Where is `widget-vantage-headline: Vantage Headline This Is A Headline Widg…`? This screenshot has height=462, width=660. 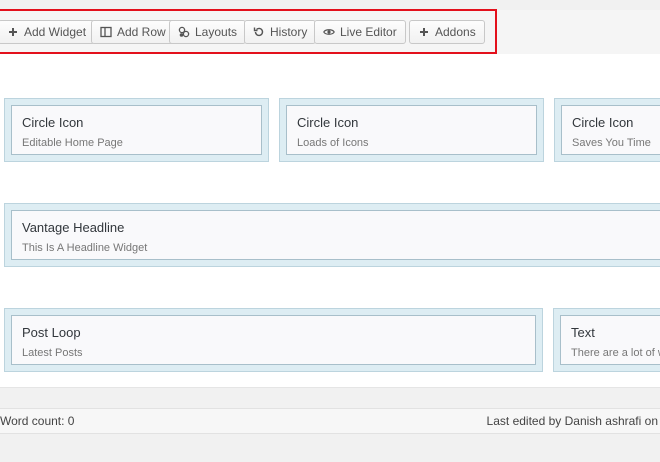
widget-vantage-headline: Vantage Headline This Is A Headline Widg… is located at coordinates (335, 235).